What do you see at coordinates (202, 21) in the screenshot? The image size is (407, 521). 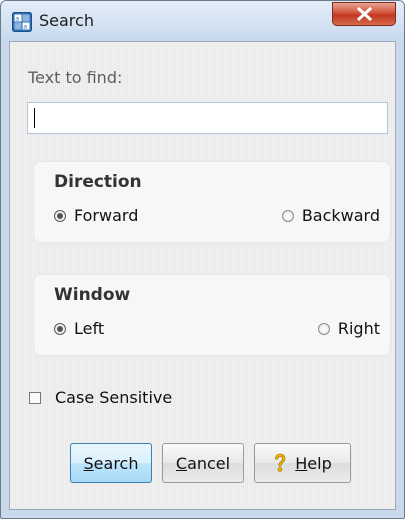 I see `title-bar: a a Search` at bounding box center [202, 21].